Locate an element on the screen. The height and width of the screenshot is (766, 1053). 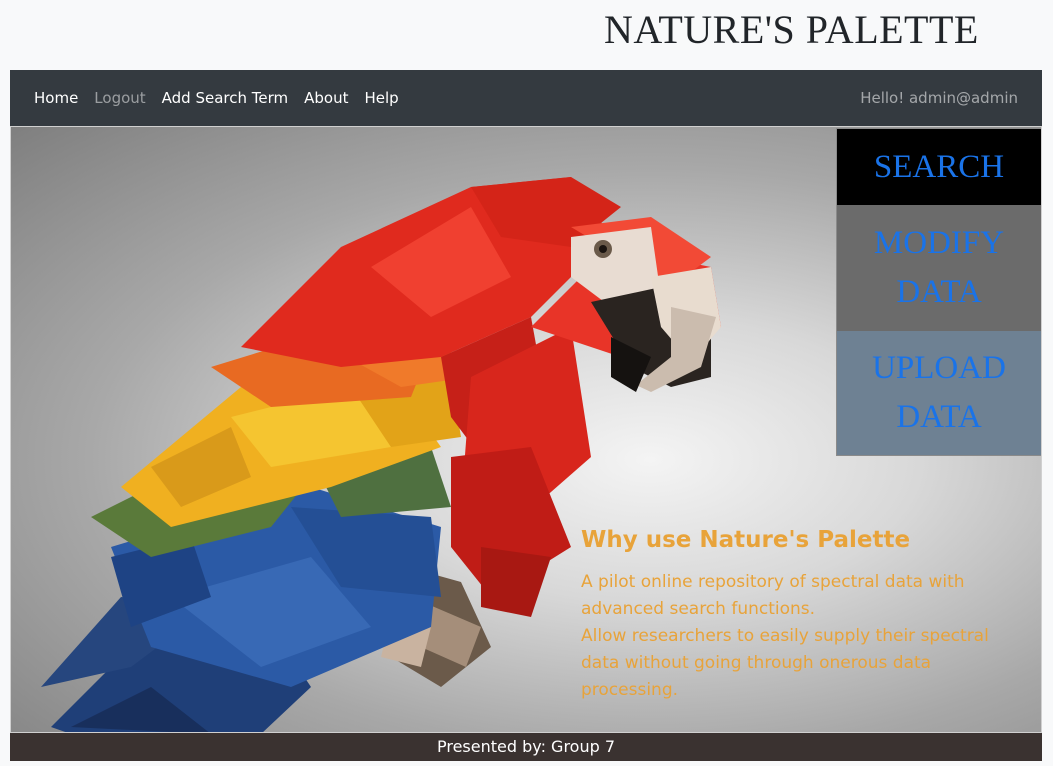
why-heading: Why use Nature's Palette is located at coordinates (746, 540).